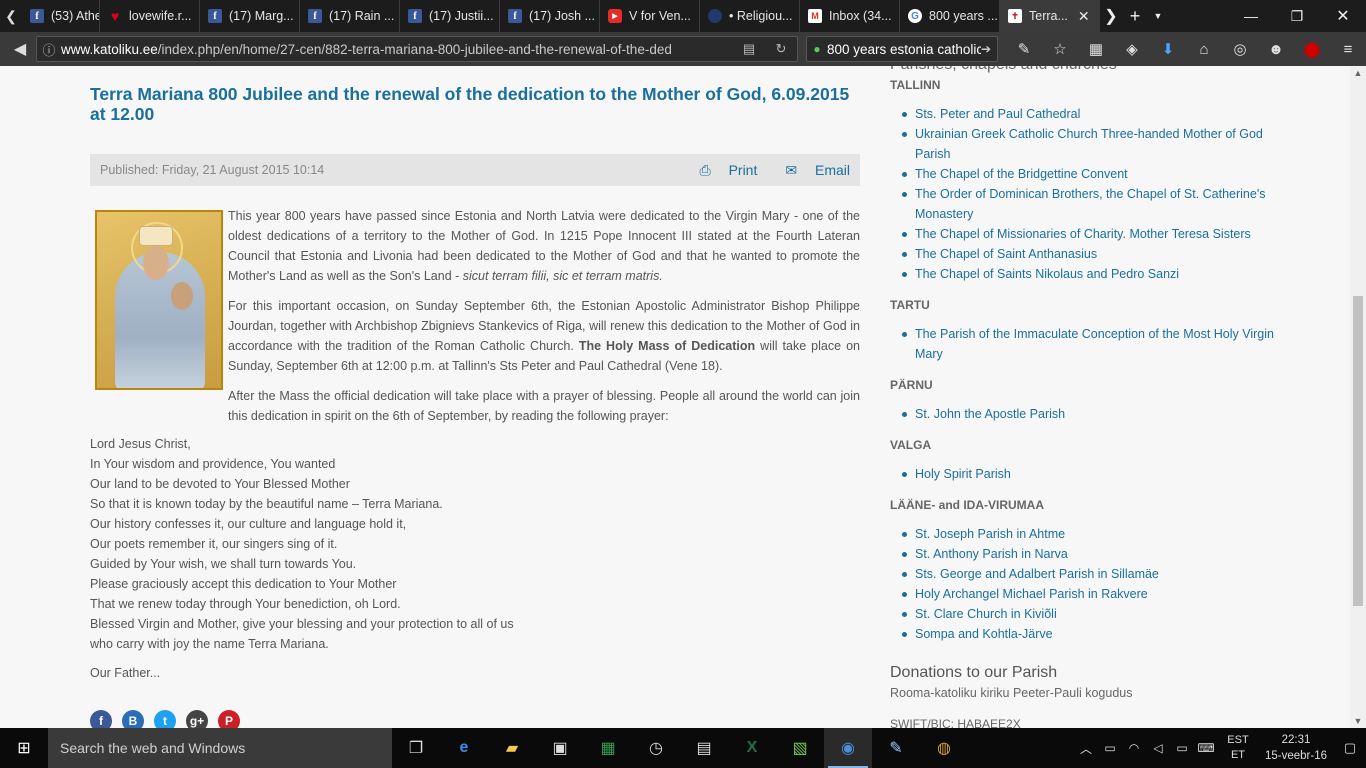 The image size is (1366, 768). What do you see at coordinates (115, 16) in the screenshot?
I see `heart-icon: ♥` at bounding box center [115, 16].